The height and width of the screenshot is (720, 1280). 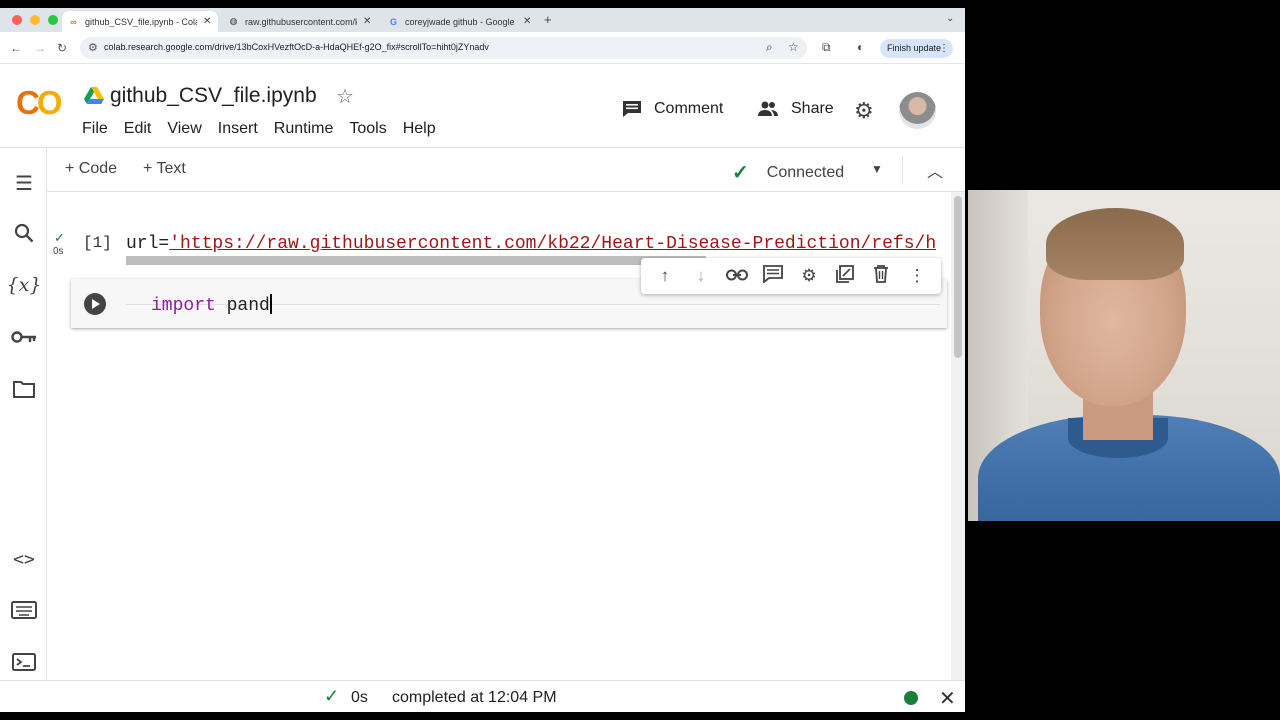 What do you see at coordinates (958, 440) in the screenshot?
I see `vertical-scrollbar` at bounding box center [958, 440].